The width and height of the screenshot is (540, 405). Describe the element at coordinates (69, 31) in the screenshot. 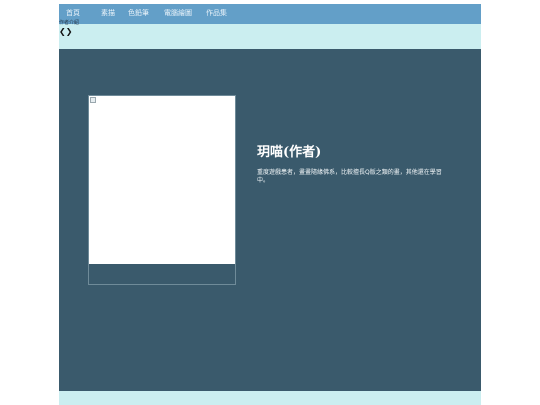

I see `chevron-right-icon: ❯` at that location.